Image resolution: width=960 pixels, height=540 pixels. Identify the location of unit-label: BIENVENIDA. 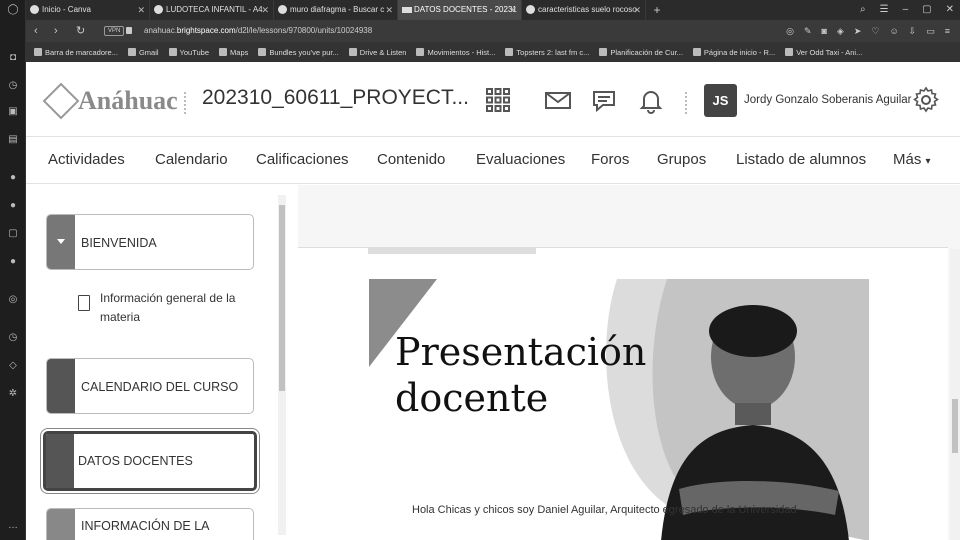
(119, 243).